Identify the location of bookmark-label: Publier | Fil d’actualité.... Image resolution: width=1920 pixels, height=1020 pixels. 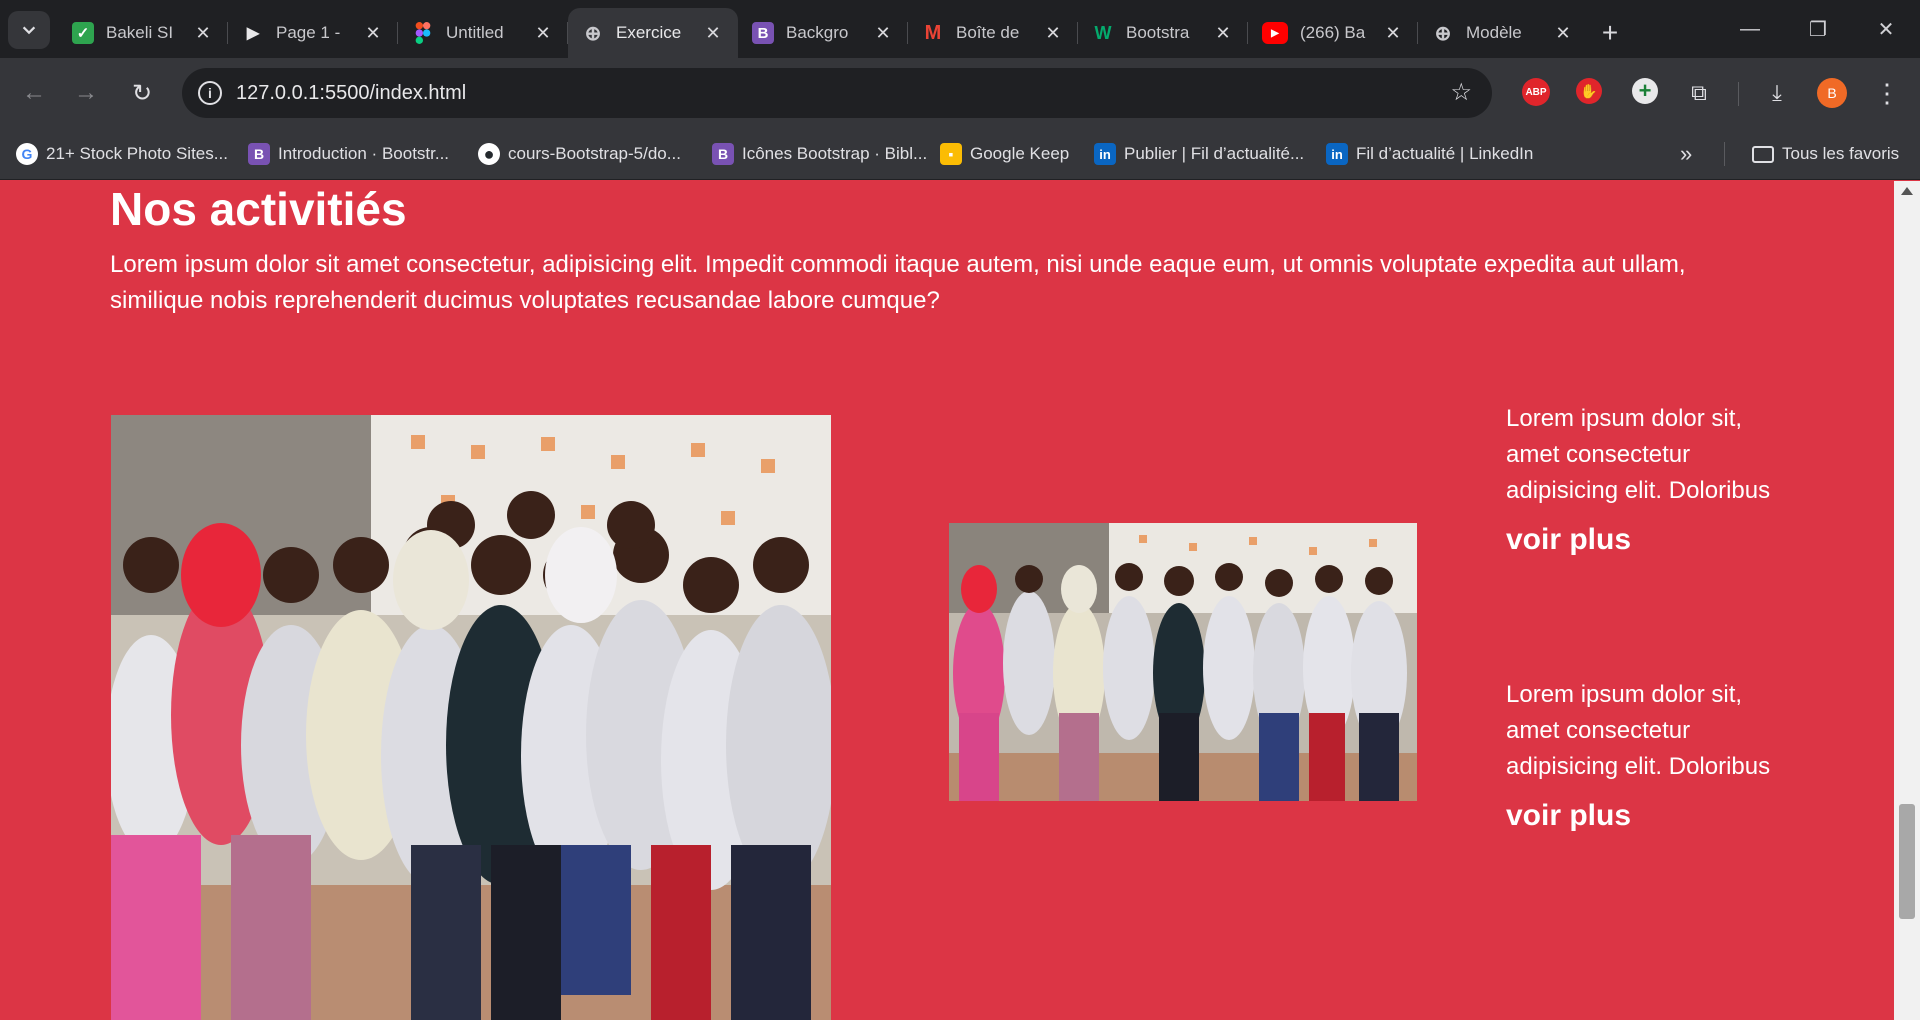
(1214, 153).